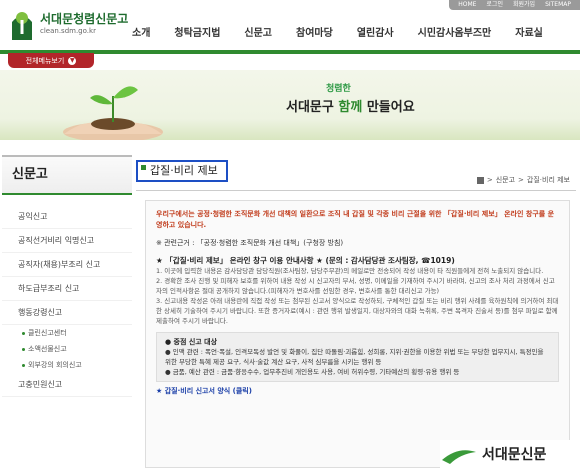 The image size is (580, 468). What do you see at coordinates (250, 243) in the screenshot?
I see `basis-text: ※ 관련근거 : 「공정·청렴한 조직문화 개선 대책」(구청장 방침)` at bounding box center [250, 243].